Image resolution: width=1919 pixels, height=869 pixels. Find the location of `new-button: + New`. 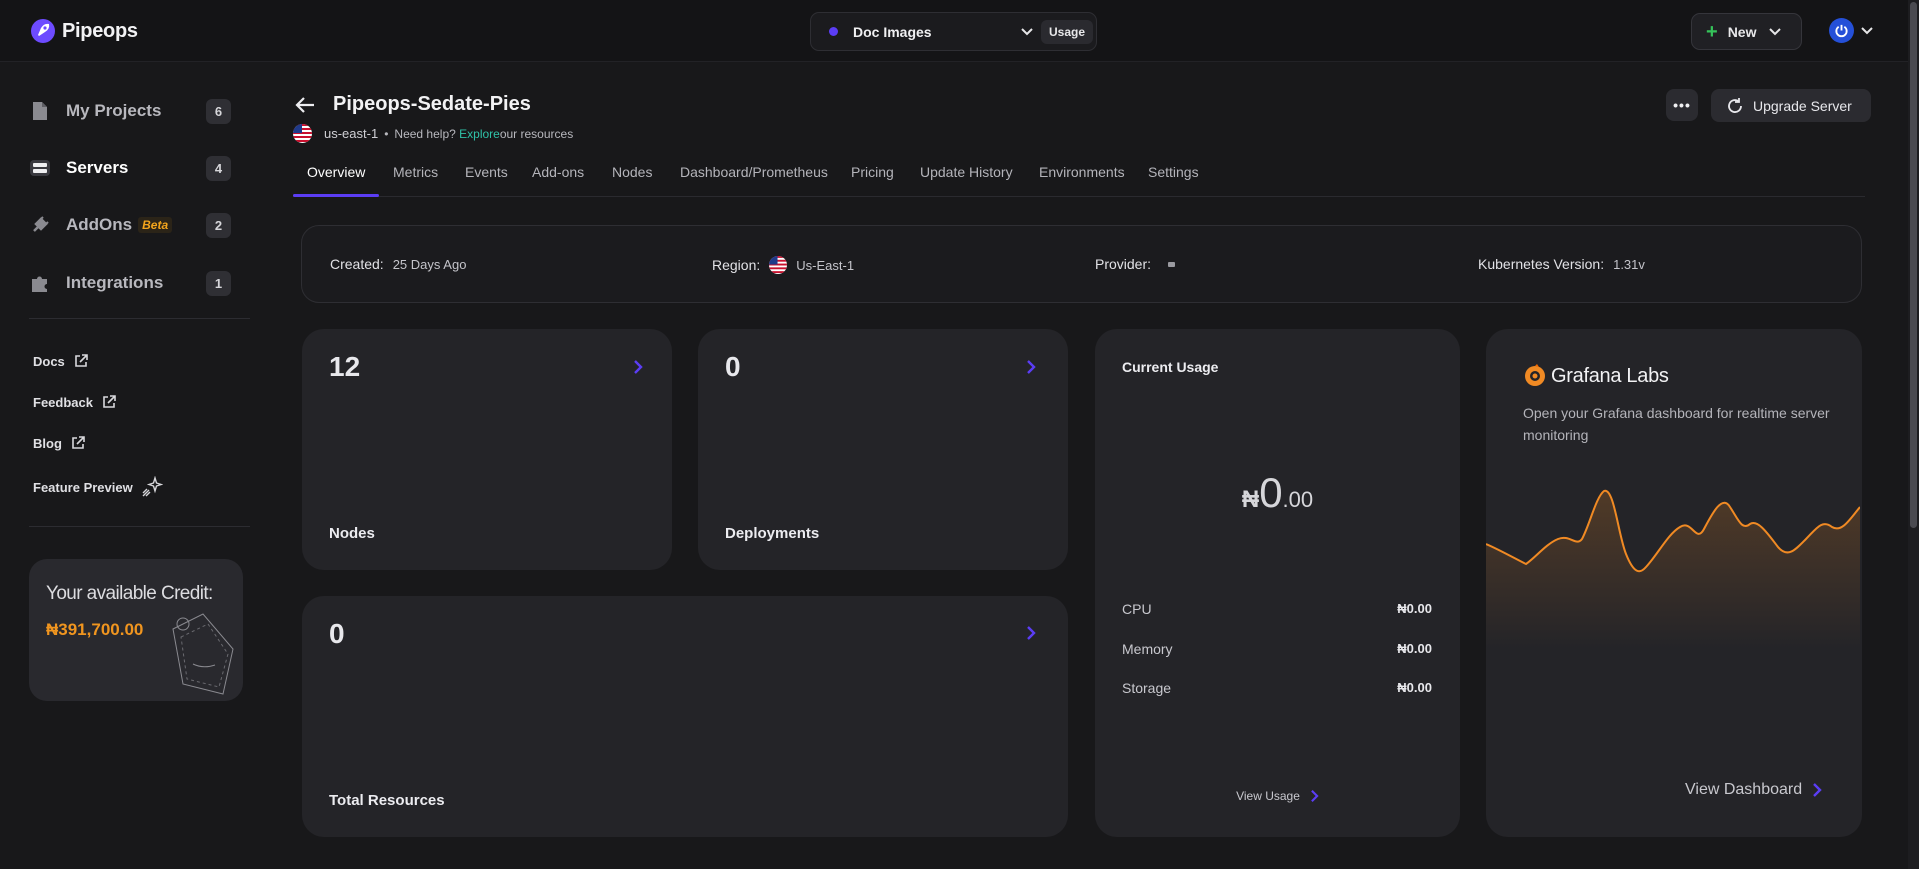

new-button: + New is located at coordinates (1746, 31).